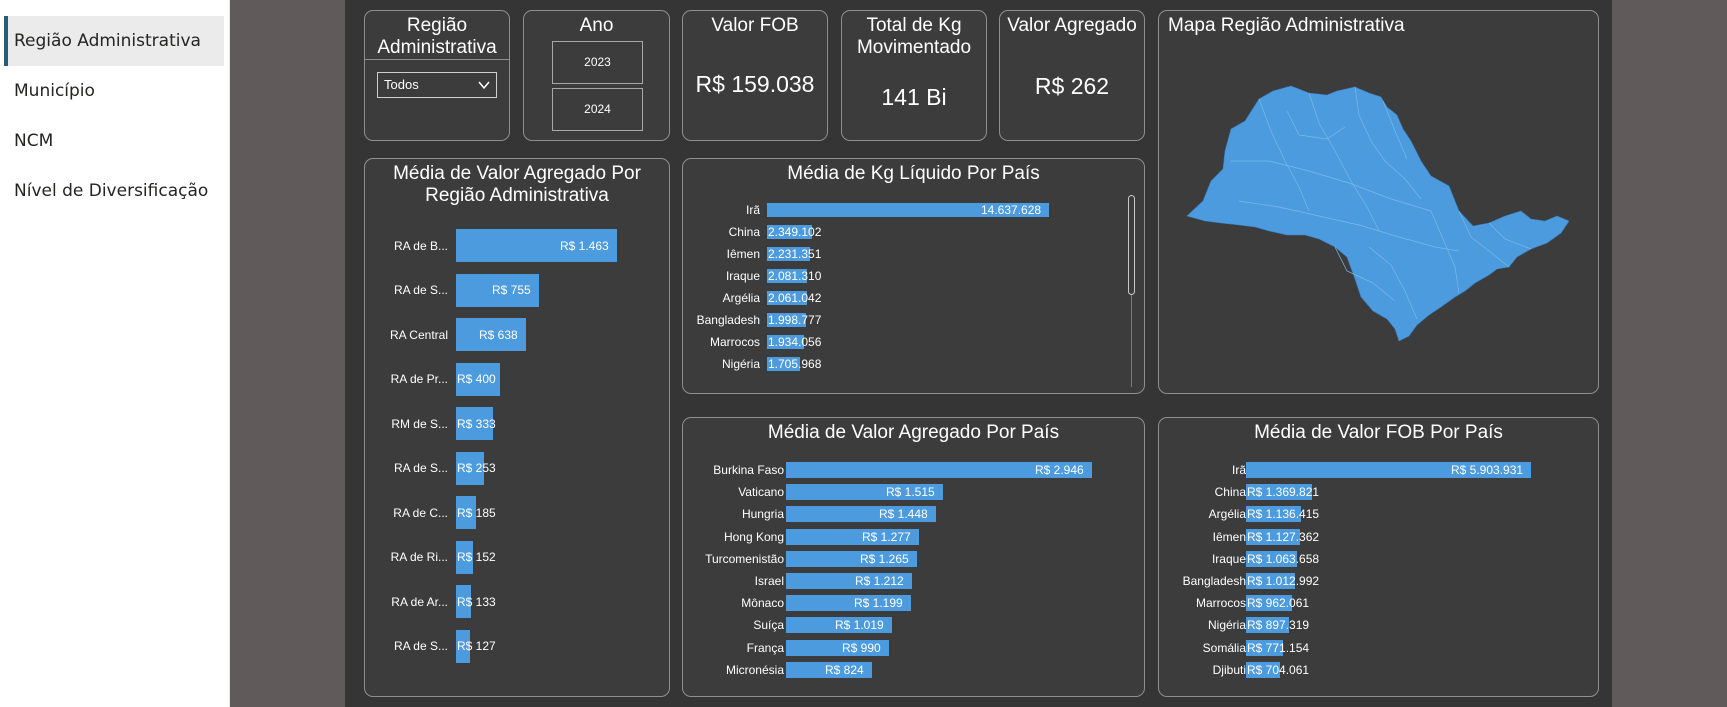 This screenshot has width=1727, height=707. Describe the element at coordinates (913, 173) in the screenshot. I see `chart-title: Média de Kg Líquido Por País` at that location.